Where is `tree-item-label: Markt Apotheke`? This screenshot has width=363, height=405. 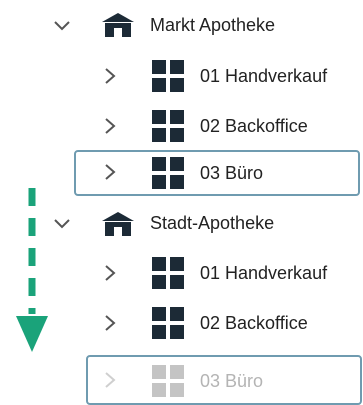
tree-item-label: Markt Apotheke is located at coordinates (213, 24).